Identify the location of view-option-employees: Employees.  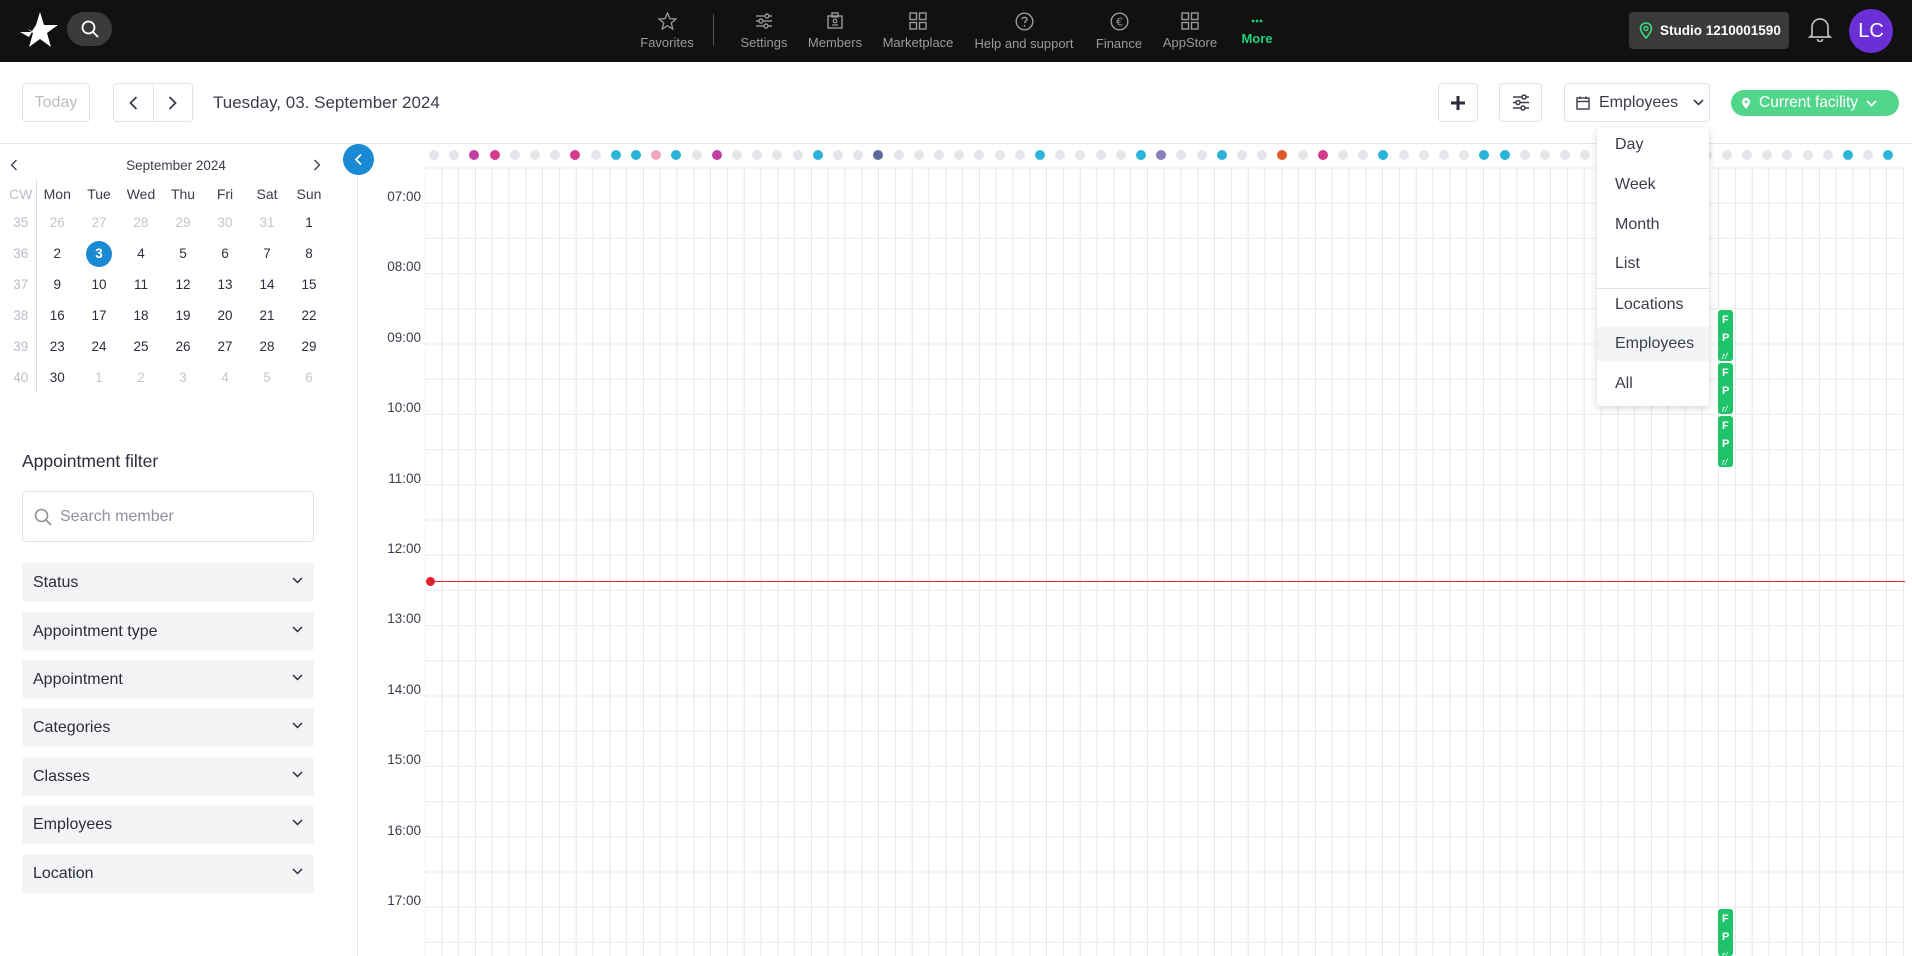
(1653, 344).